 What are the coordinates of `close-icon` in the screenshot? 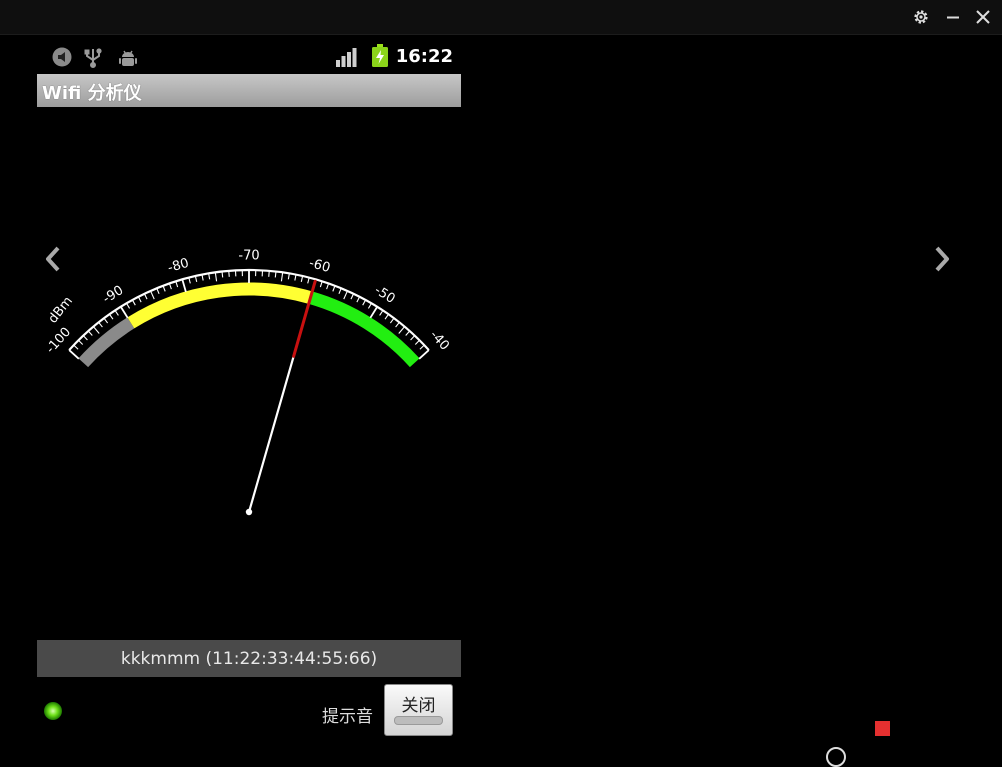 It's located at (983, 17).